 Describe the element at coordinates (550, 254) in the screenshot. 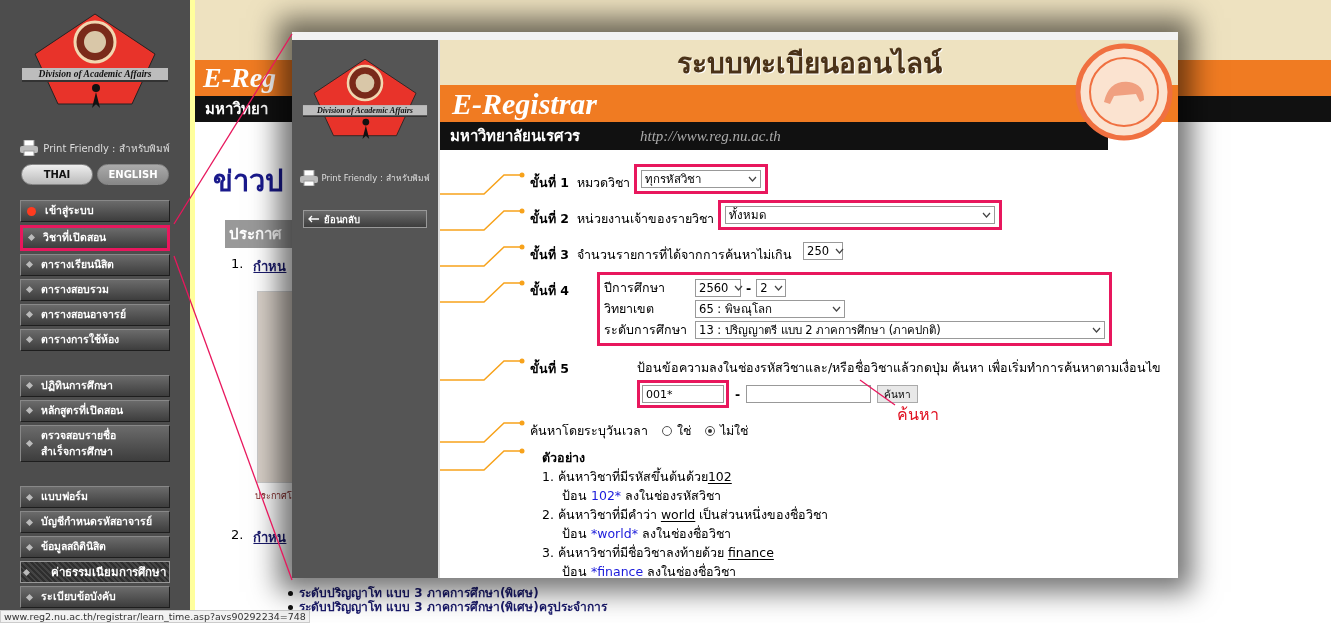

I see `step-label: ขั้นที่ 3` at that location.